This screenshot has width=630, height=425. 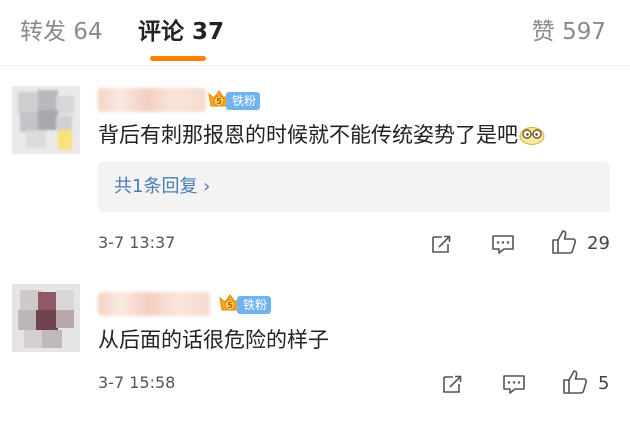 What do you see at coordinates (162, 187) in the screenshot?
I see `view-replies-link: 共1条回复 ›` at bounding box center [162, 187].